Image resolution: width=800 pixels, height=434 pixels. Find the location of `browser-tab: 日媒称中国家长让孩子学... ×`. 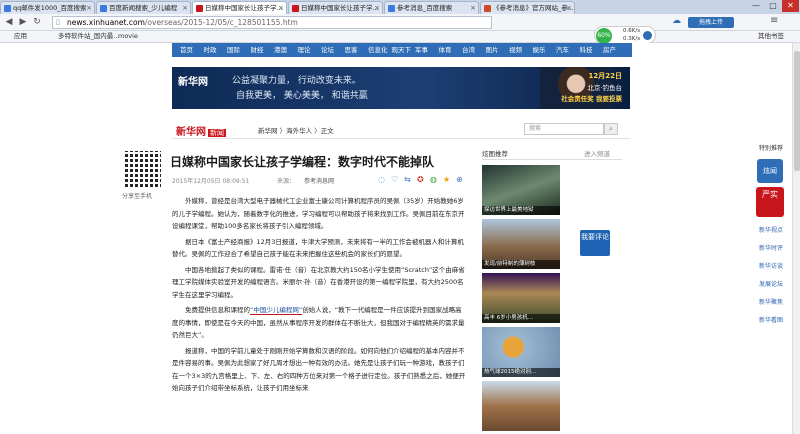

browser-tab: 日媒称中国家长让孩子学... × is located at coordinates (335, 7).